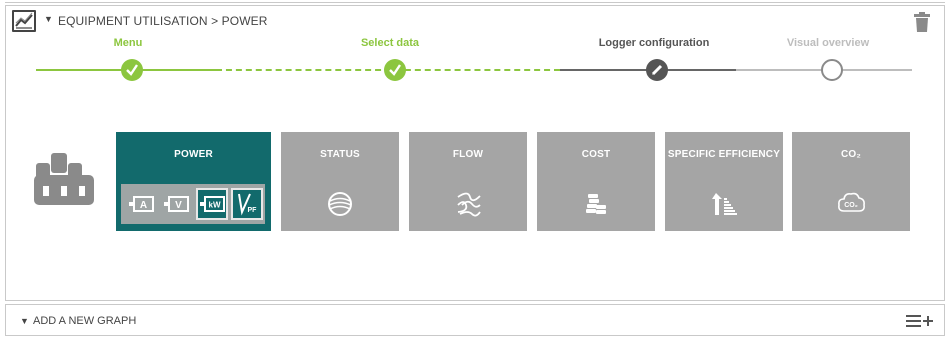  I want to click on collapse-caret-icon: ▼, so click(48, 19).